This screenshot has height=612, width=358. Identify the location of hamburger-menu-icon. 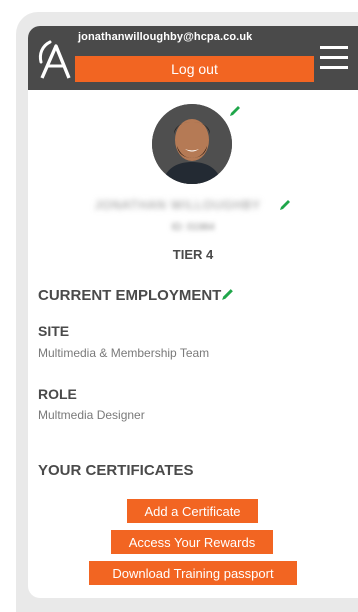
(334, 58).